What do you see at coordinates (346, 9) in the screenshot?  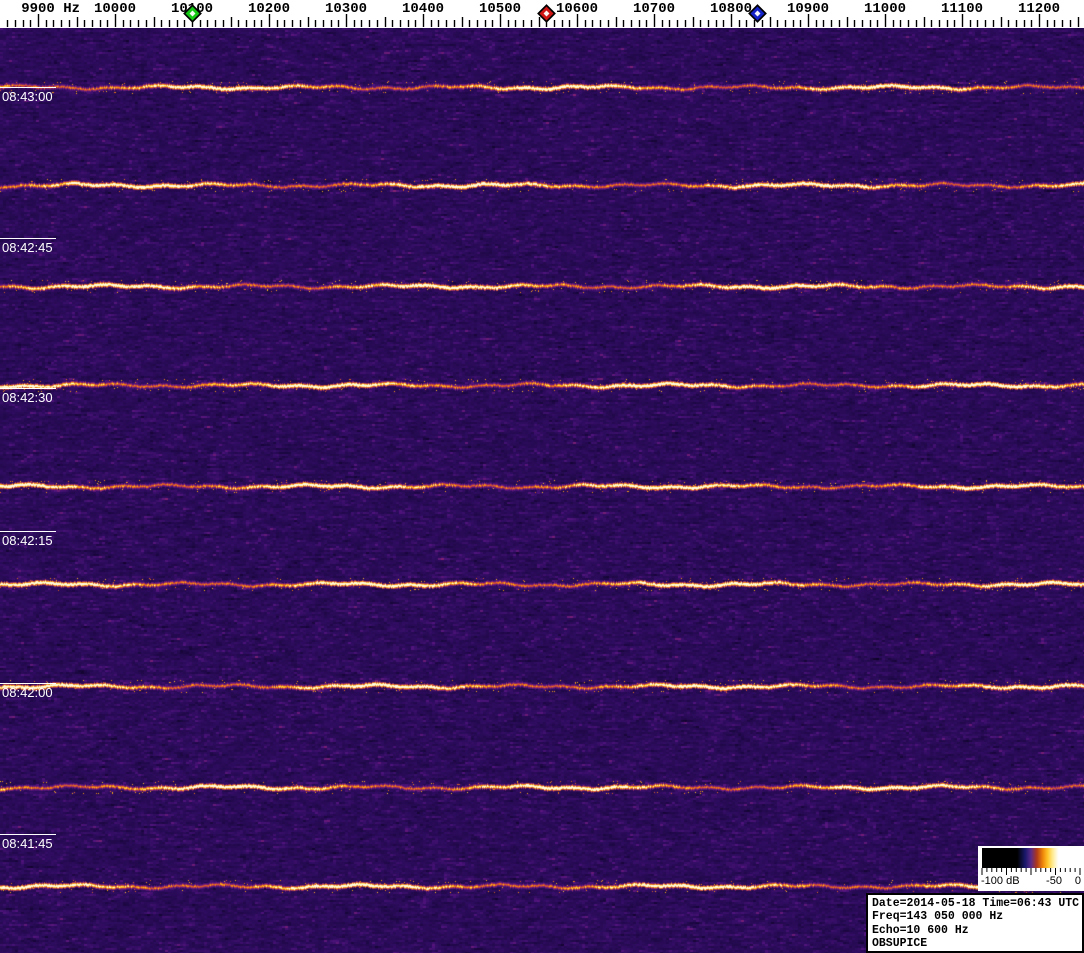 I see `frequency-label: 10300` at bounding box center [346, 9].